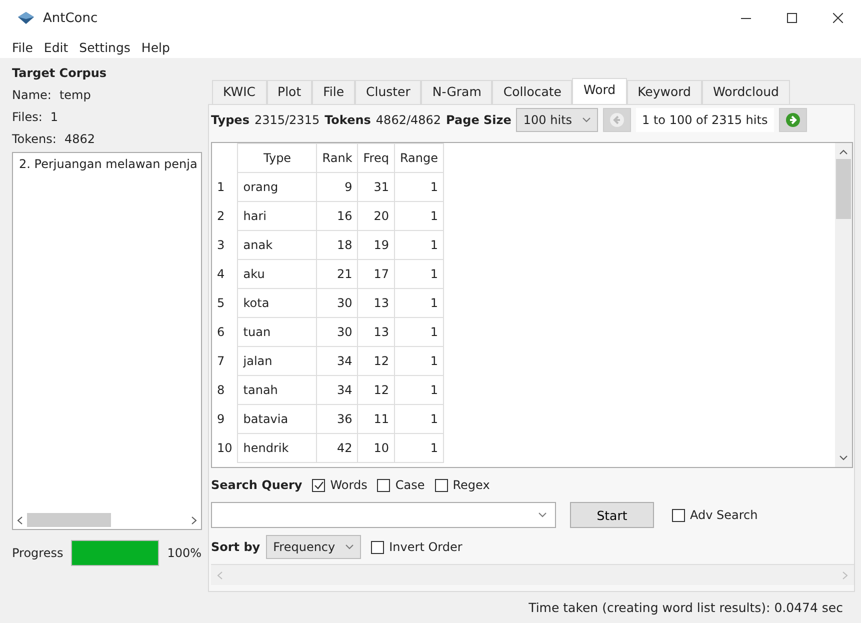 The image size is (861, 623). What do you see at coordinates (79, 139) in the screenshot?
I see `field-value: 4862` at bounding box center [79, 139].